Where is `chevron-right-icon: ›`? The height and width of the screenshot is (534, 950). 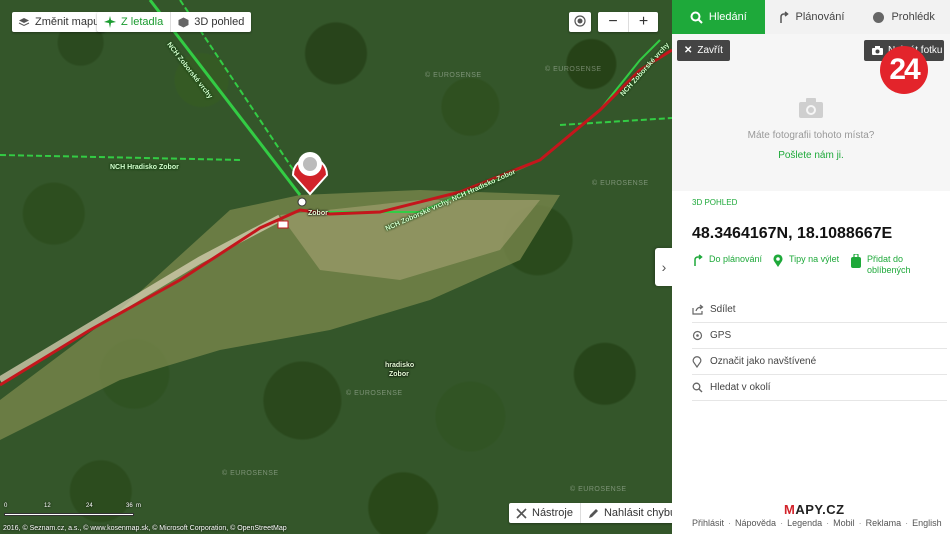
chevron-right-icon: › is located at coordinates (664, 267).